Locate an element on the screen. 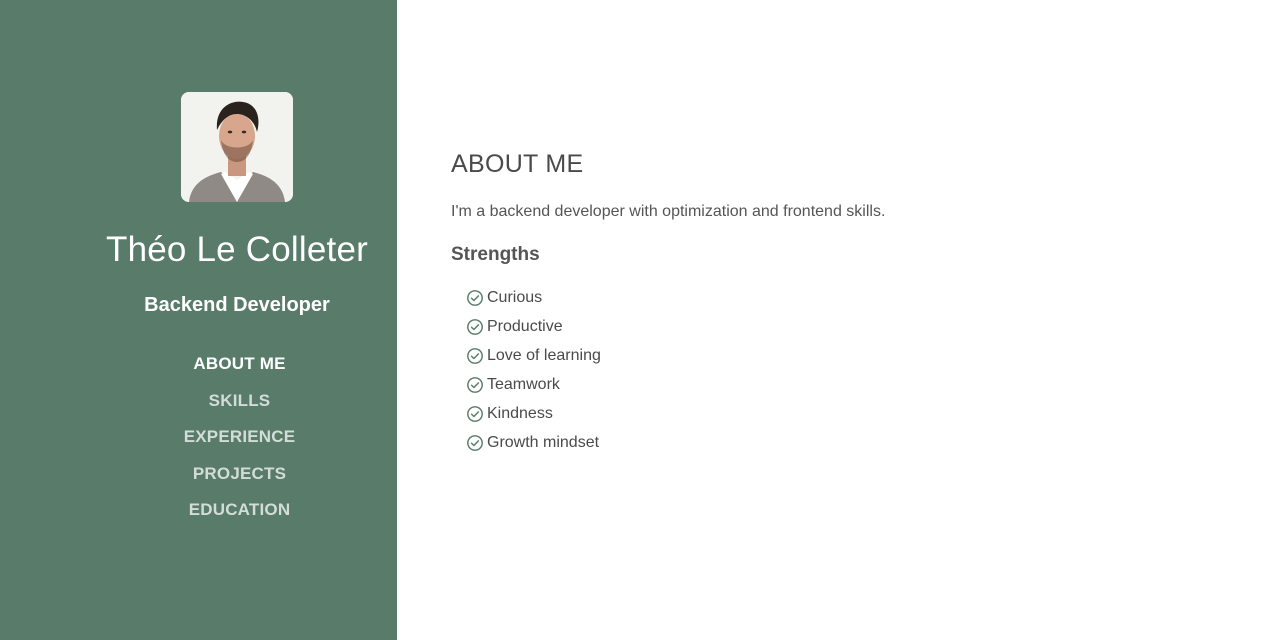  list-item: Curious is located at coordinates (533, 297).